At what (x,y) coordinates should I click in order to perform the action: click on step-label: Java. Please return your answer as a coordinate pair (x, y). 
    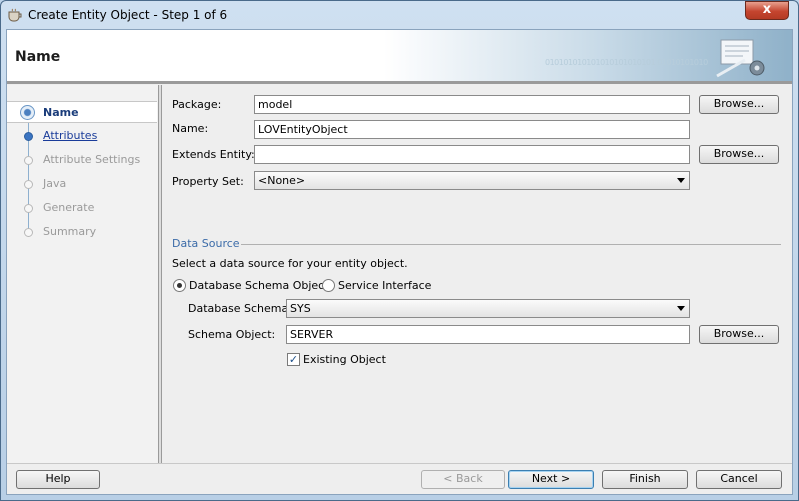
    Looking at the image, I should click on (55, 183).